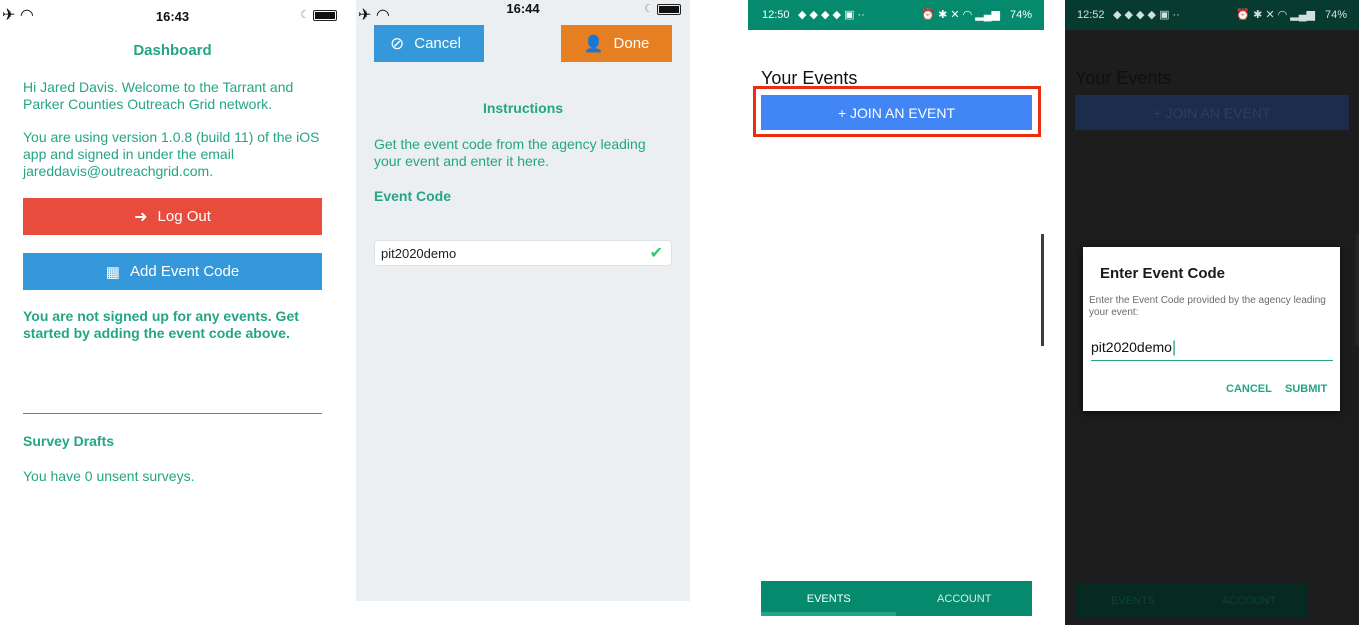  I want to click on done-button: 👤 Done, so click(616, 43).